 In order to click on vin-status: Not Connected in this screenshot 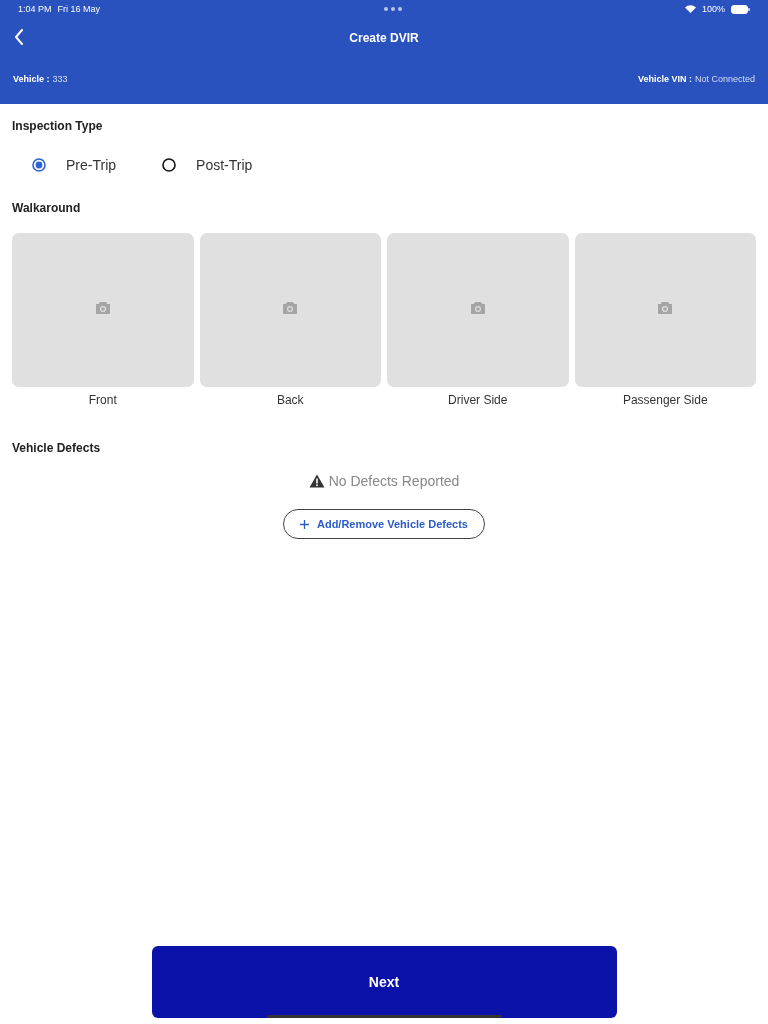, I will do `click(724, 79)`.